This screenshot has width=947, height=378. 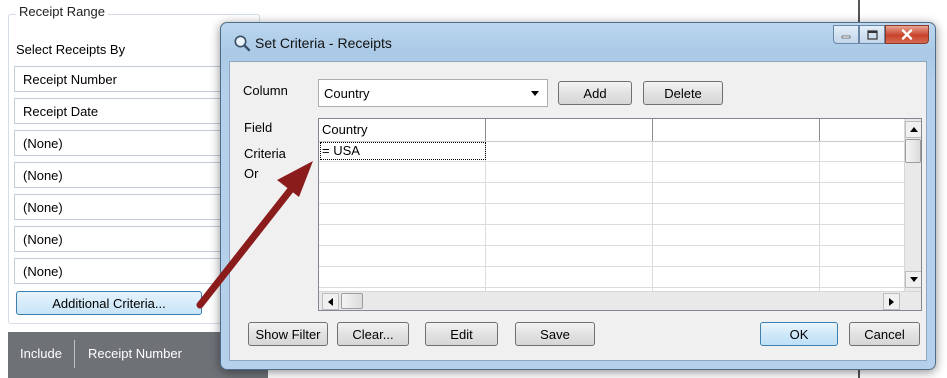 I want to click on scroll-left-button, so click(x=330, y=301).